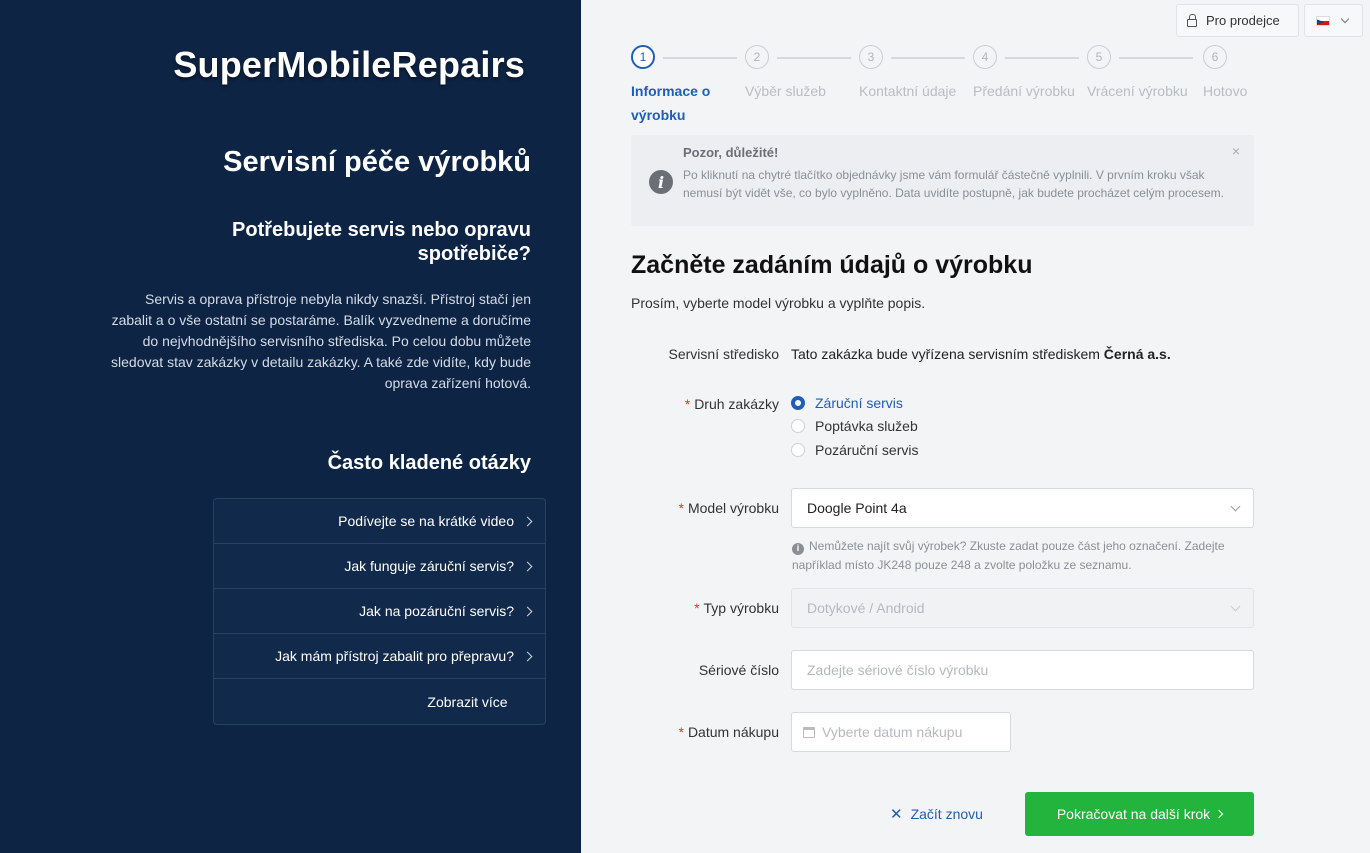  I want to click on calendar-icon, so click(809, 732).